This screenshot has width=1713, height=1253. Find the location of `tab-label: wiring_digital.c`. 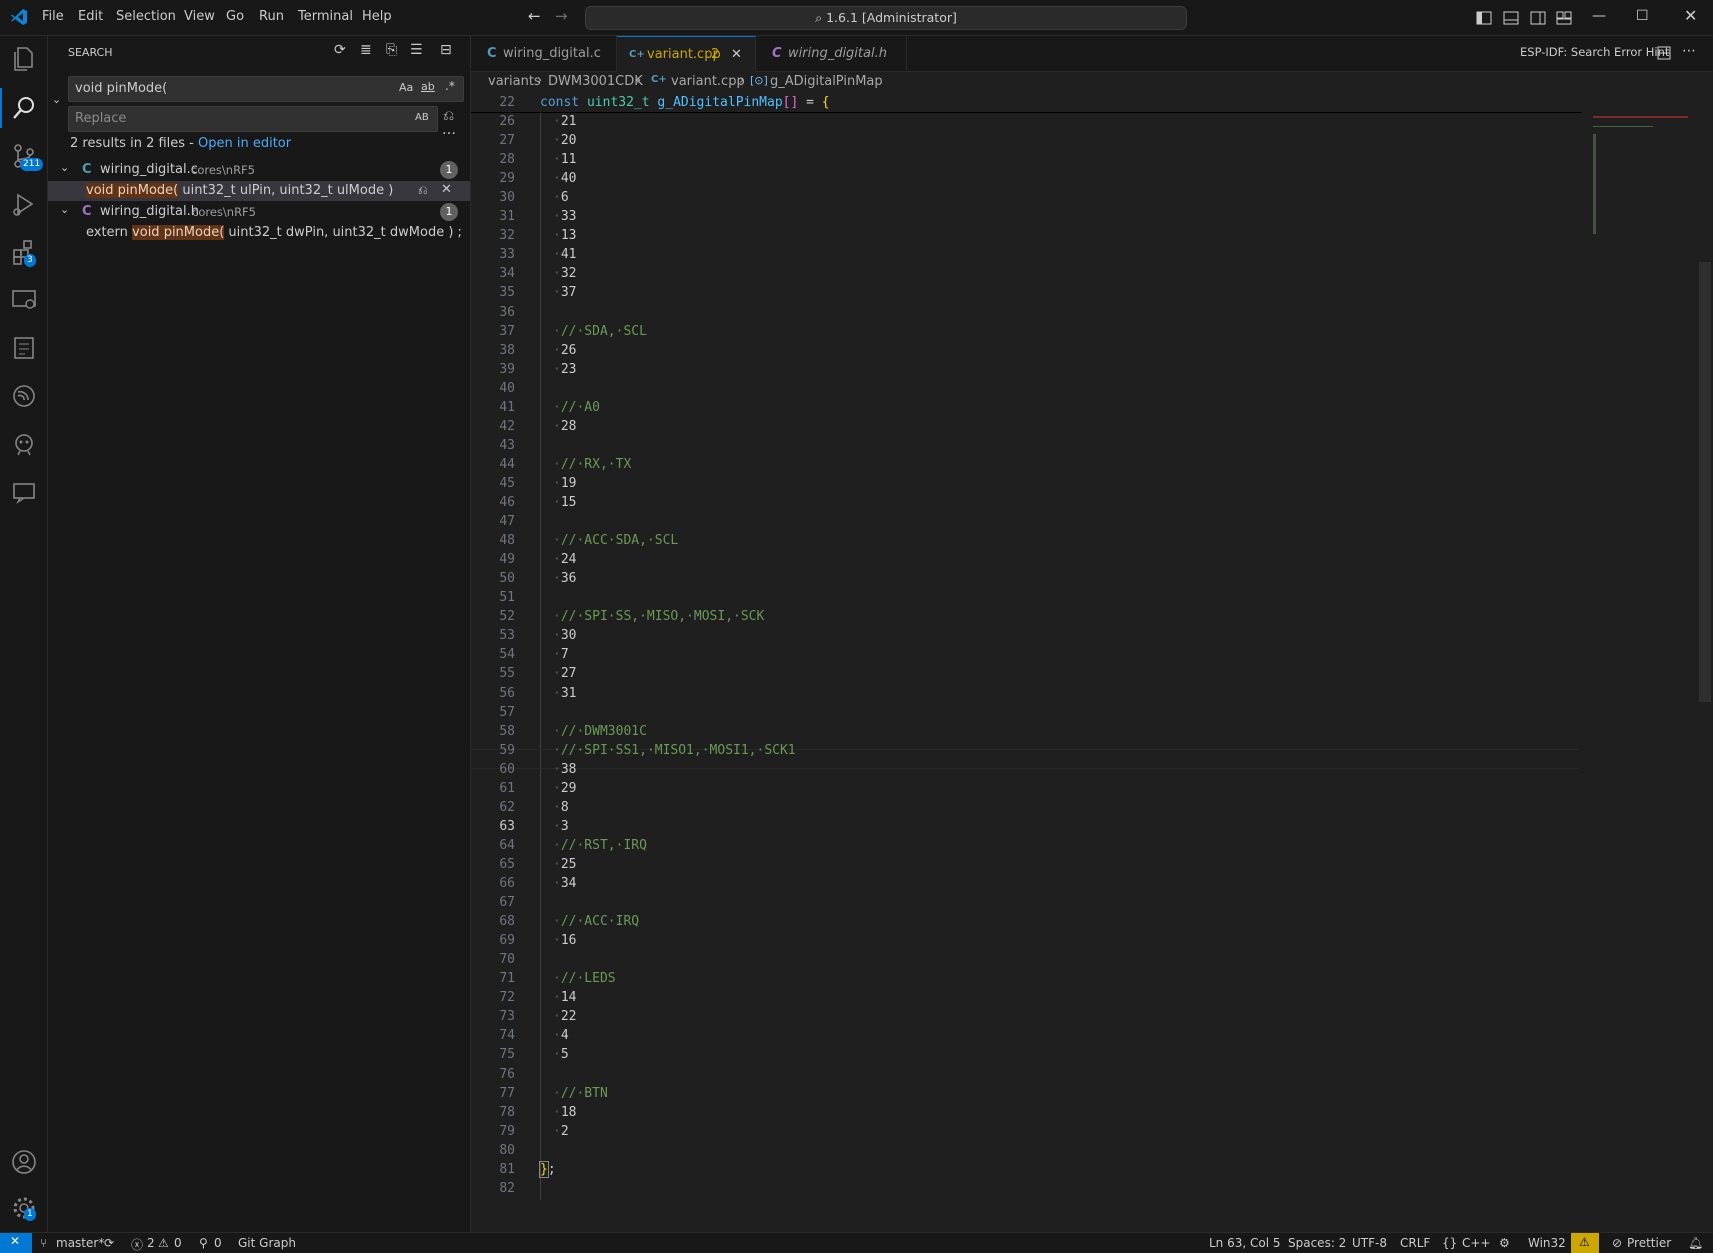

tab-label: wiring_digital.c is located at coordinates (552, 53).